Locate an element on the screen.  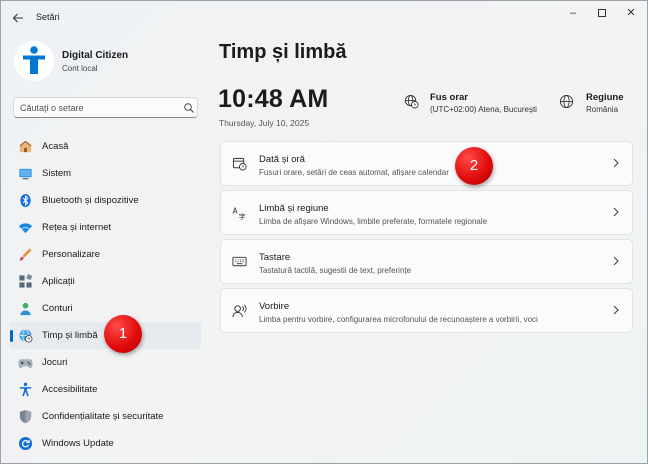
search-icon is located at coordinates (189, 108).